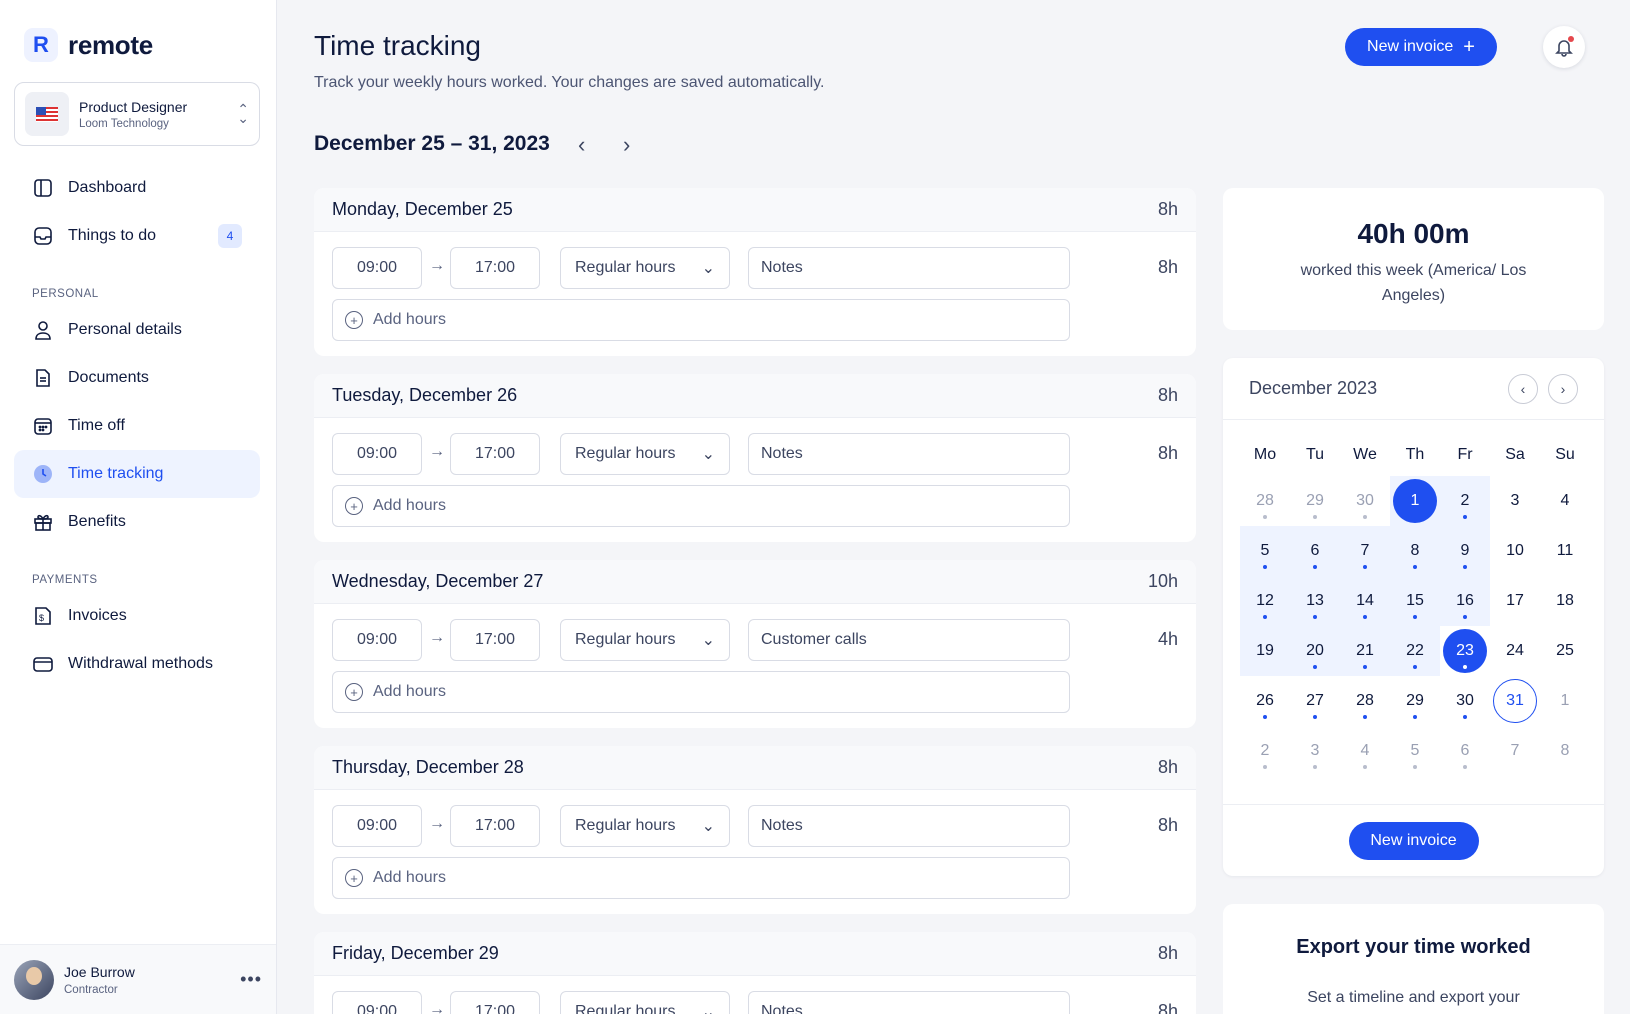 Image resolution: width=1630 pixels, height=1014 pixels. What do you see at coordinates (1415, 601) in the screenshot?
I see `calendar-day: 15` at bounding box center [1415, 601].